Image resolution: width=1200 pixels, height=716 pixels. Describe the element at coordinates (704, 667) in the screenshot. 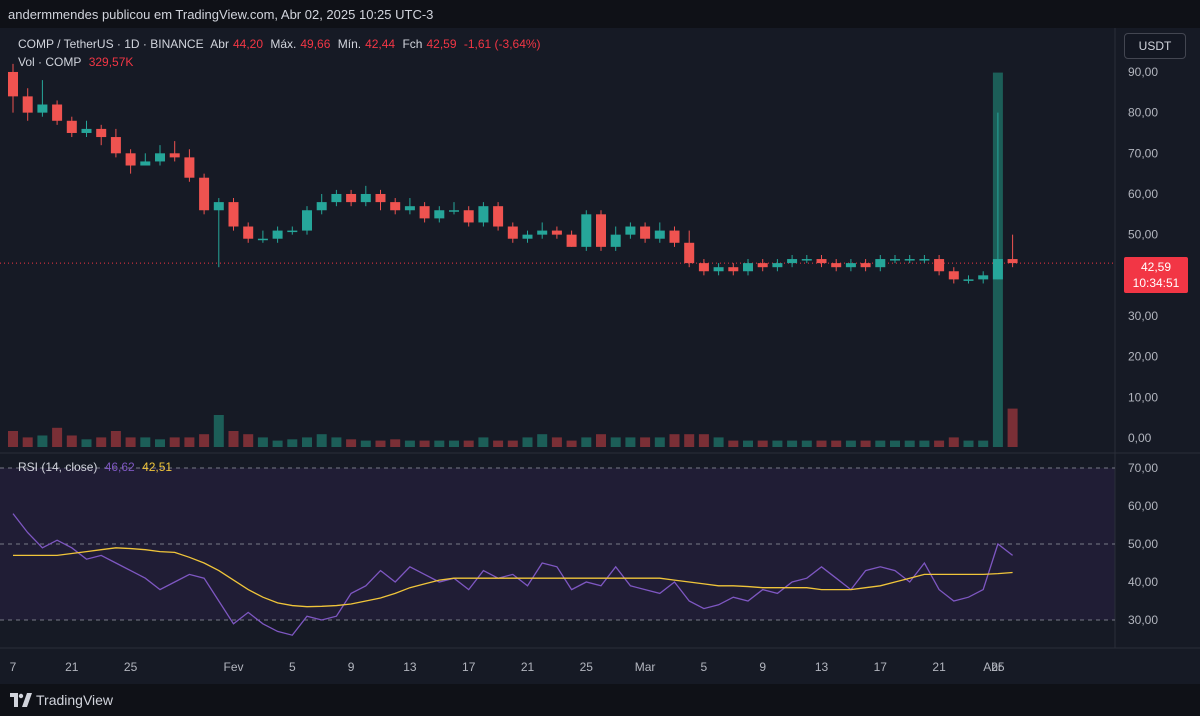

I see `time-axis-tick: 5` at that location.